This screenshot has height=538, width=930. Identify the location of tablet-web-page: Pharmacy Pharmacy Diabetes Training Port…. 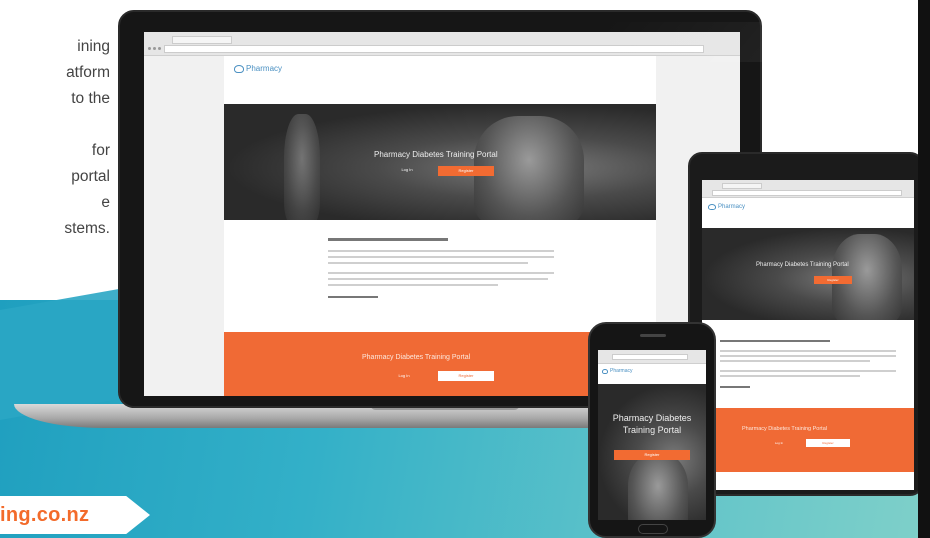
(808, 344).